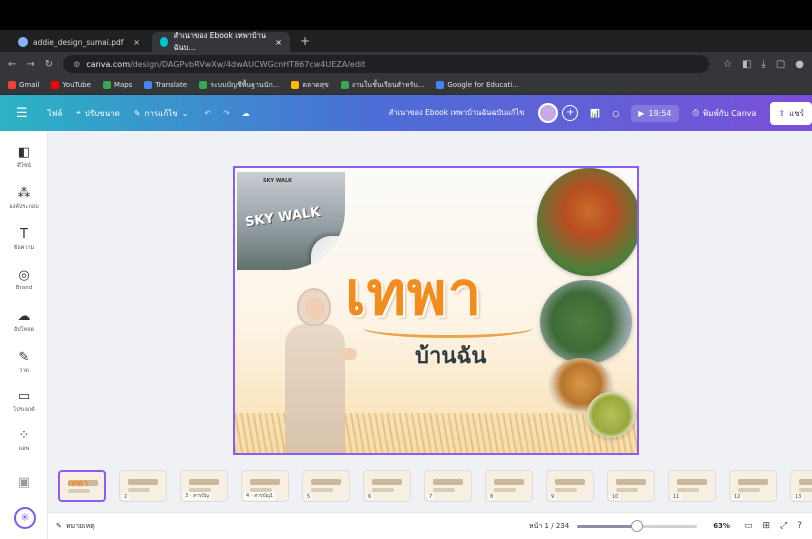 This screenshot has width=812, height=539. I want to click on bookmark-gmail: Gmail, so click(23, 85).